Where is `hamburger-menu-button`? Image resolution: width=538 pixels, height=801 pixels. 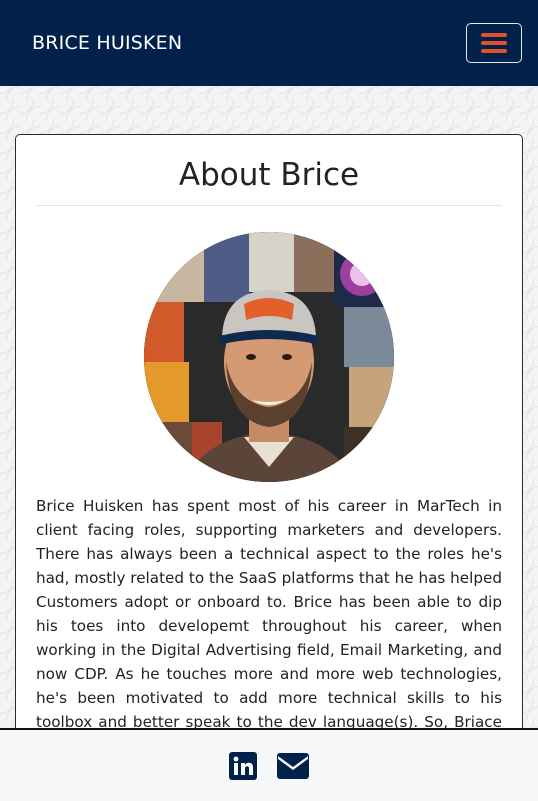 hamburger-menu-button is located at coordinates (494, 43).